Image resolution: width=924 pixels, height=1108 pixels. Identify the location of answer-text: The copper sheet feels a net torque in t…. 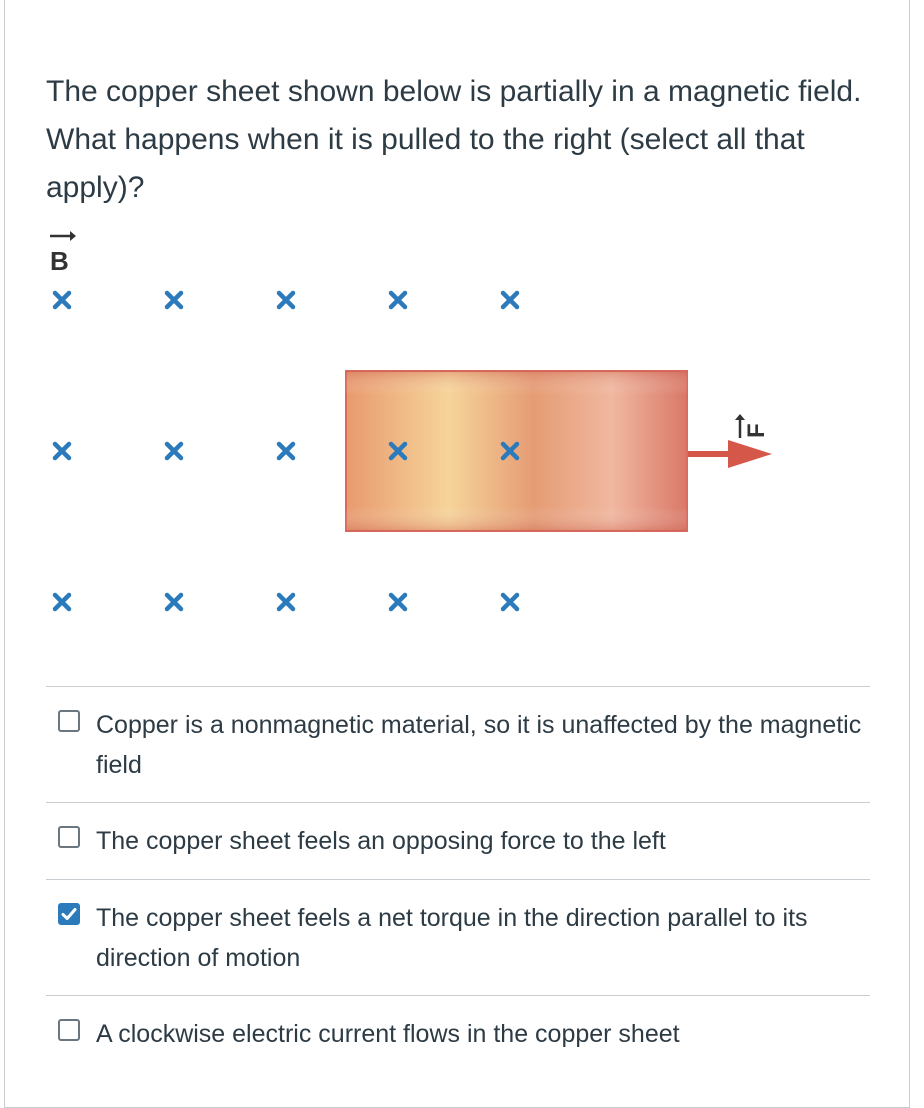
(452, 938).